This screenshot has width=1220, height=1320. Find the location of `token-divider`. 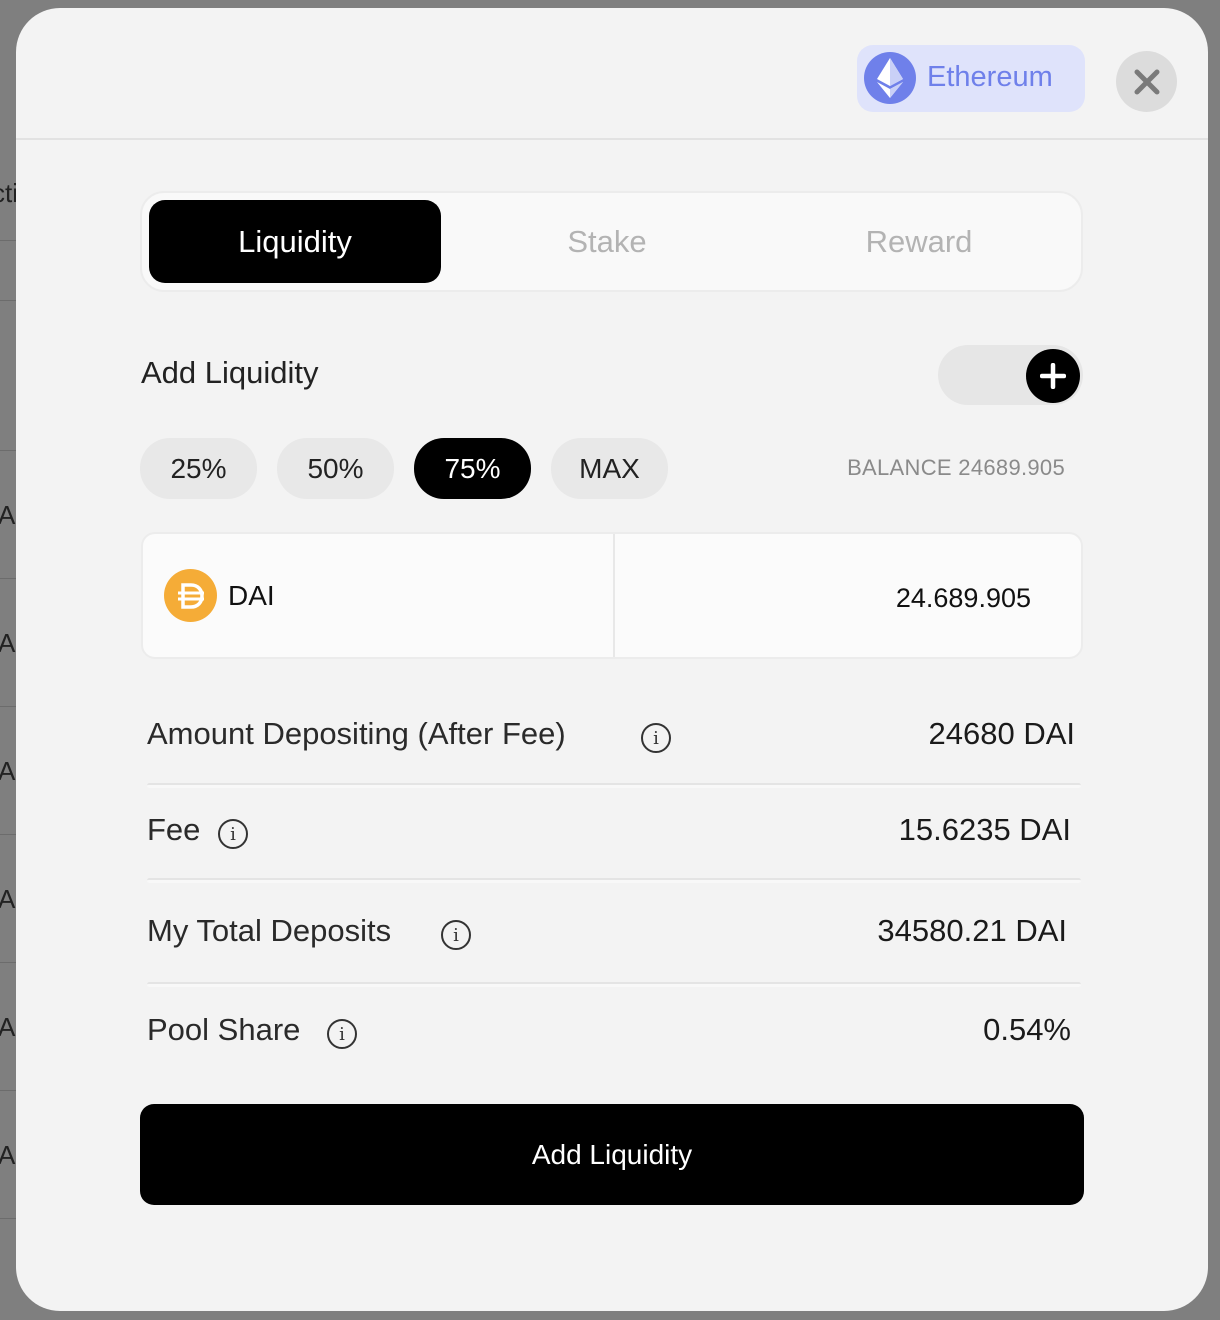

token-divider is located at coordinates (614, 595).